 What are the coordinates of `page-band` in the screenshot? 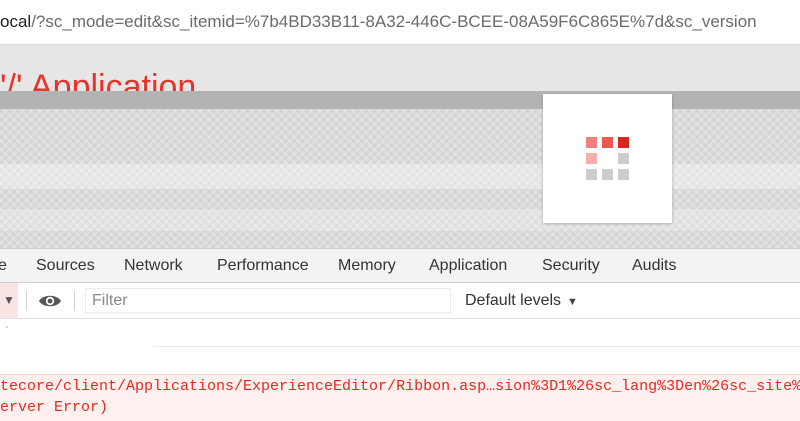 It's located at (400, 100).